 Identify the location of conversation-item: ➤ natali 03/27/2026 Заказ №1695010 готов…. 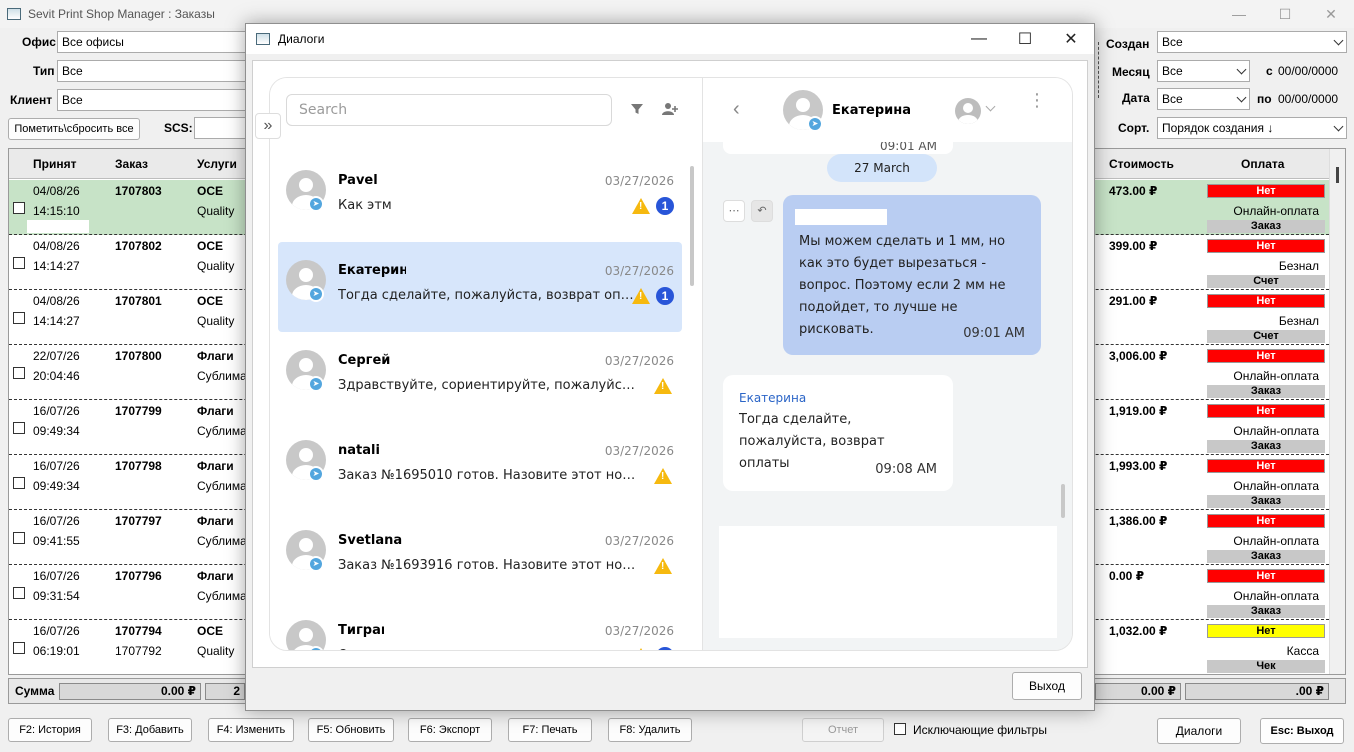
(480, 467).